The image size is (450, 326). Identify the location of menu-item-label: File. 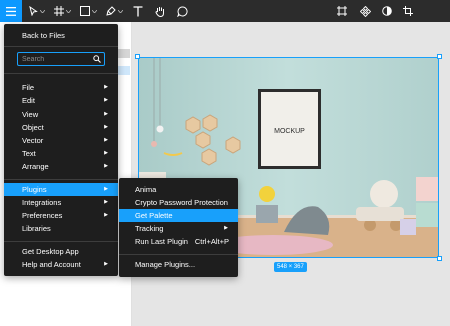
(28, 87).